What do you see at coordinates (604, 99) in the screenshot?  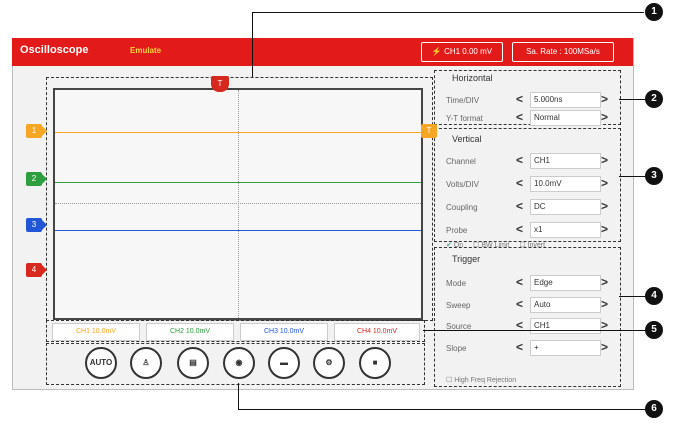 I see `time-div-next-icon: >` at bounding box center [604, 99].